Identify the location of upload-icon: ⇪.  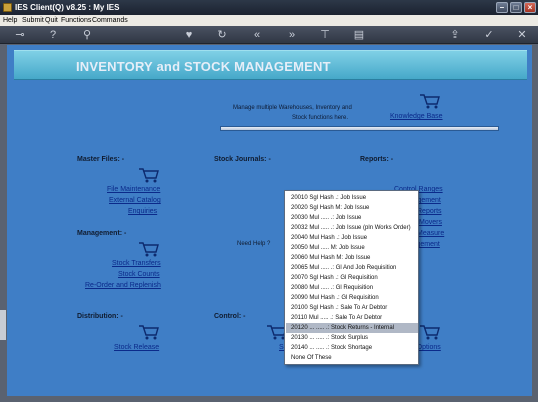
(455, 35).